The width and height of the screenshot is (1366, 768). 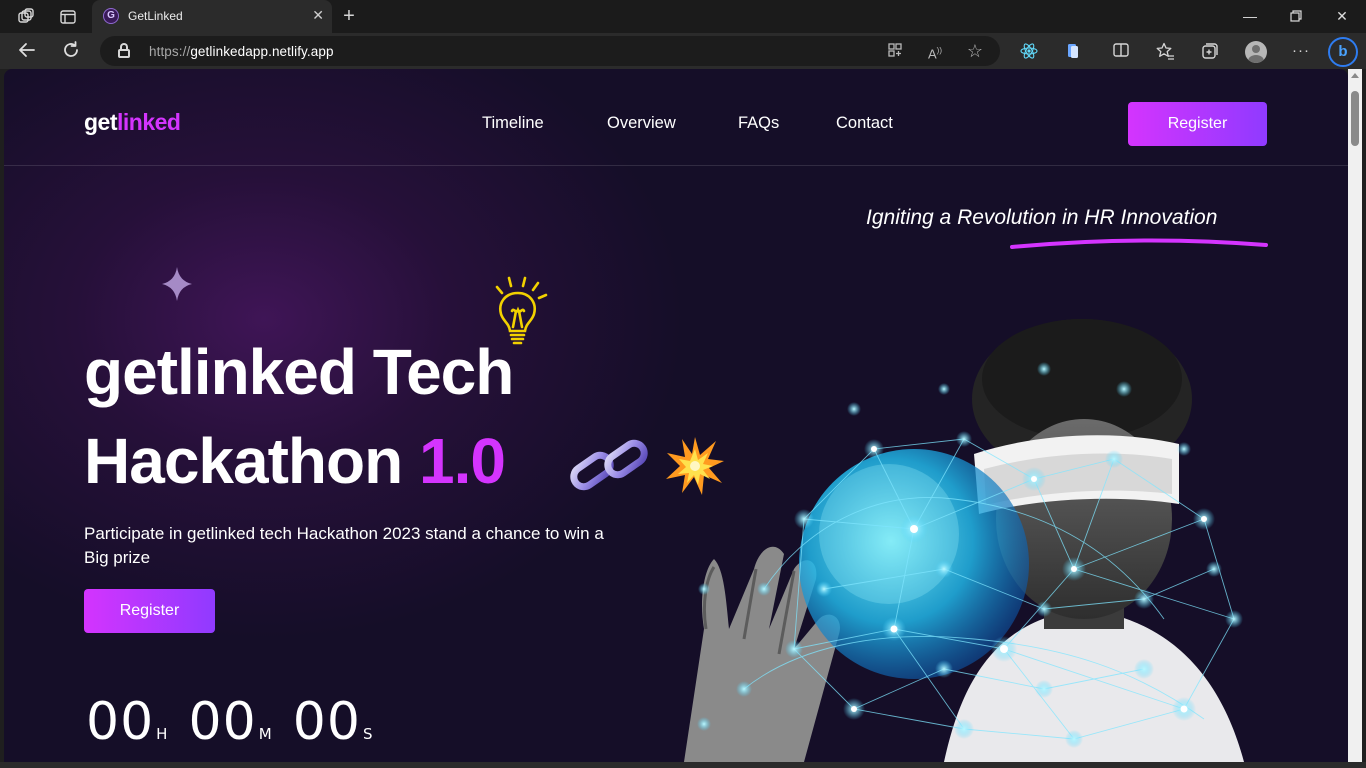 I want to click on countdown-seconds-unit: S, so click(x=367, y=734).